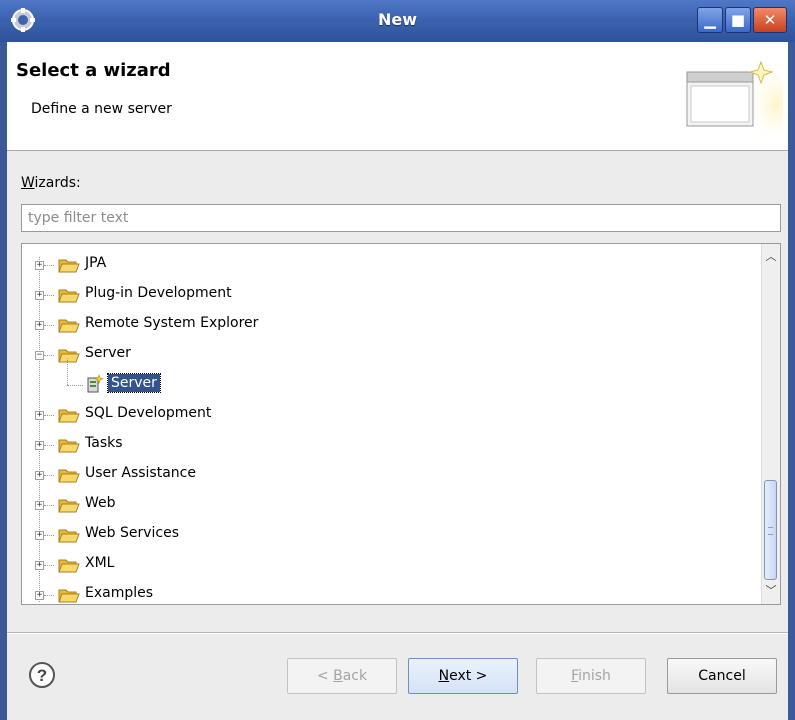 This screenshot has height=720, width=795. I want to click on close-icon: ✕, so click(770, 20).